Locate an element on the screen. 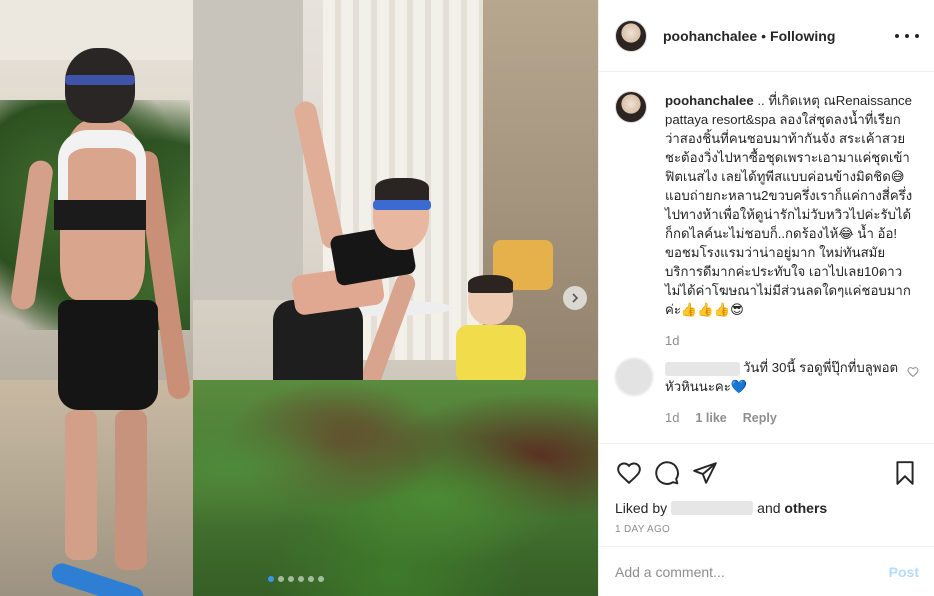  caption-age: 1d is located at coordinates (672, 340).